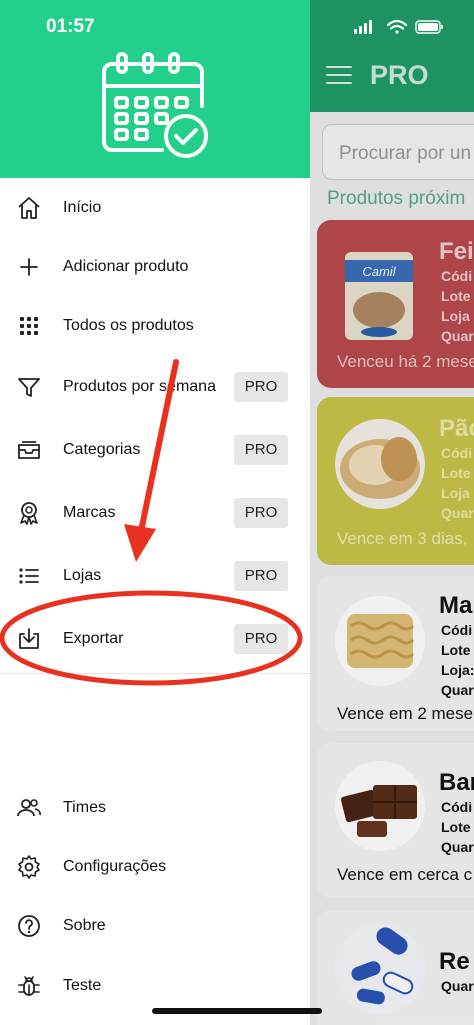 This screenshot has height=1025, width=474. I want to click on menu-item-marcas: Marcas PRO, so click(155, 513).